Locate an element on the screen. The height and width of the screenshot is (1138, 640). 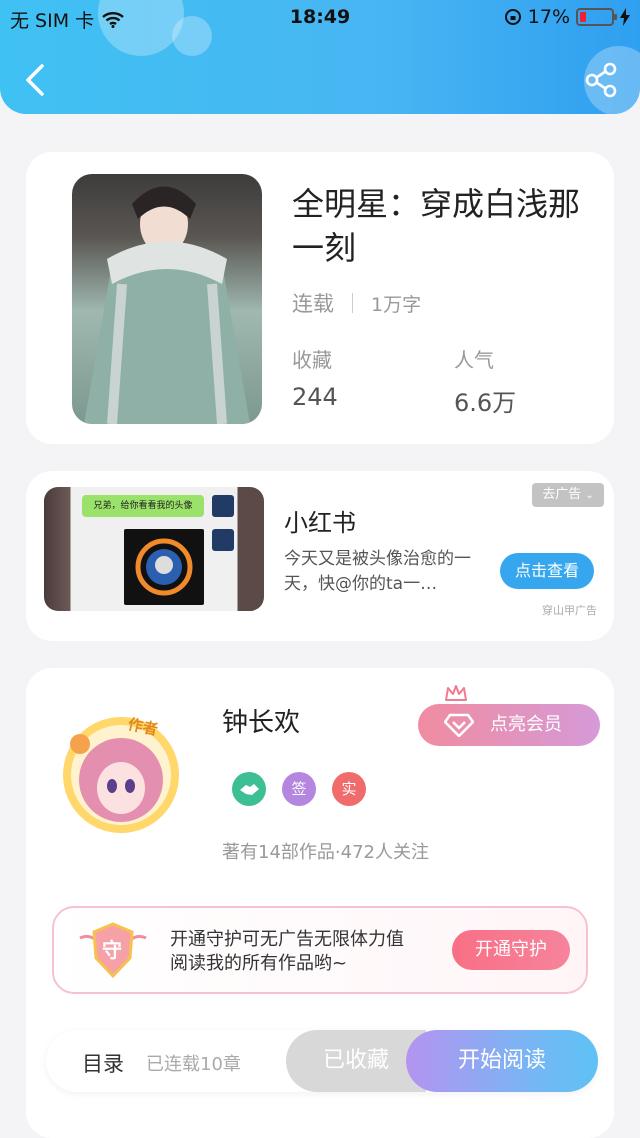
book-title: 全明星：穿成白浅那一刻 is located at coordinates (436, 226).